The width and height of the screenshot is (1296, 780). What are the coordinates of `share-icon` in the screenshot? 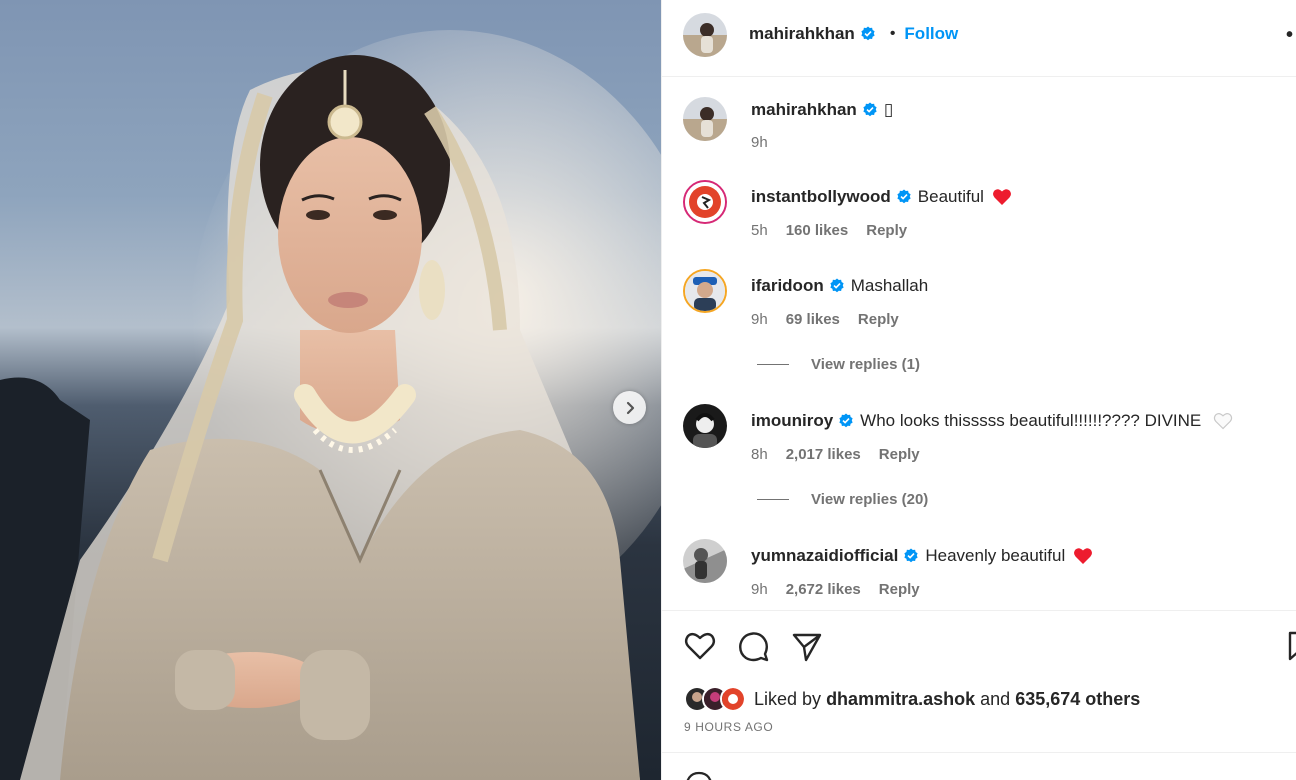 It's located at (807, 647).